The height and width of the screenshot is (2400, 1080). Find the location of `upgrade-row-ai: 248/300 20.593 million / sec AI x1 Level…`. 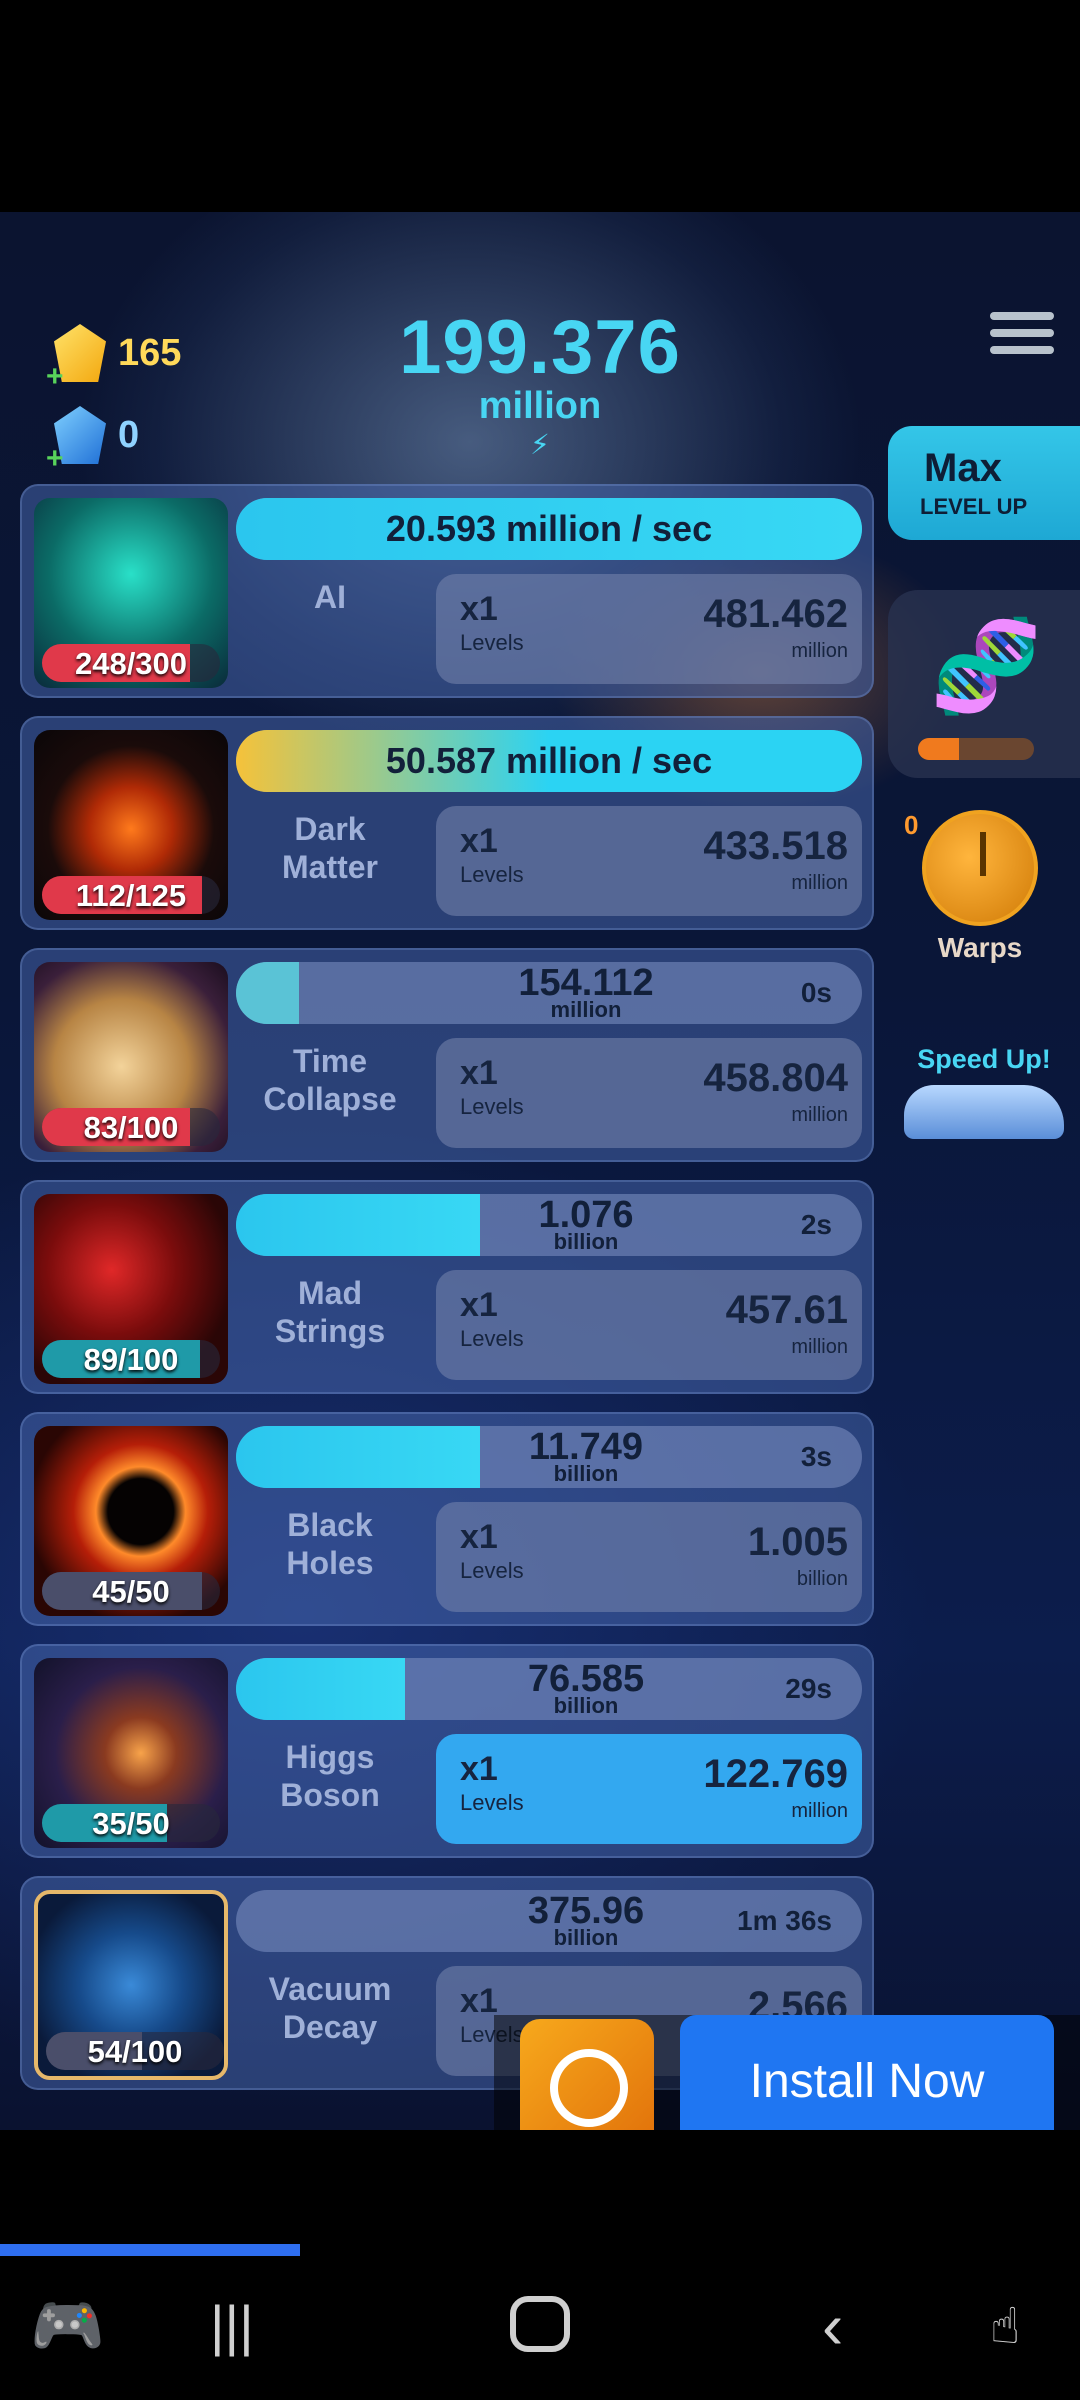

upgrade-row-ai: 248/300 20.593 million / sec AI x1 Level… is located at coordinates (447, 591).